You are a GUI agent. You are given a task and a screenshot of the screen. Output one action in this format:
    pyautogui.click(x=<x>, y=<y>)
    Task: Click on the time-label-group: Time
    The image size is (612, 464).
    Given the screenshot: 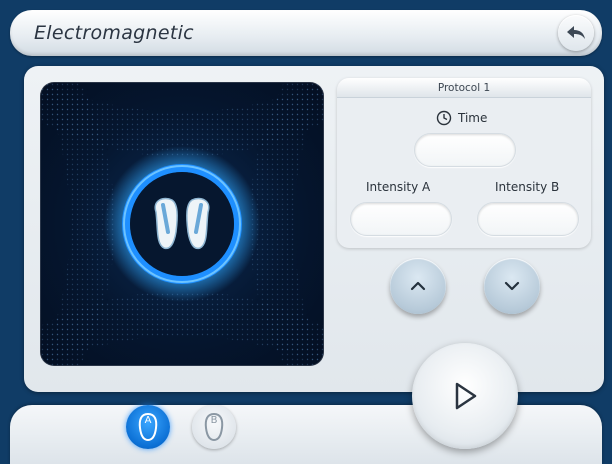 What is the action you would take?
    pyautogui.click(x=461, y=118)
    